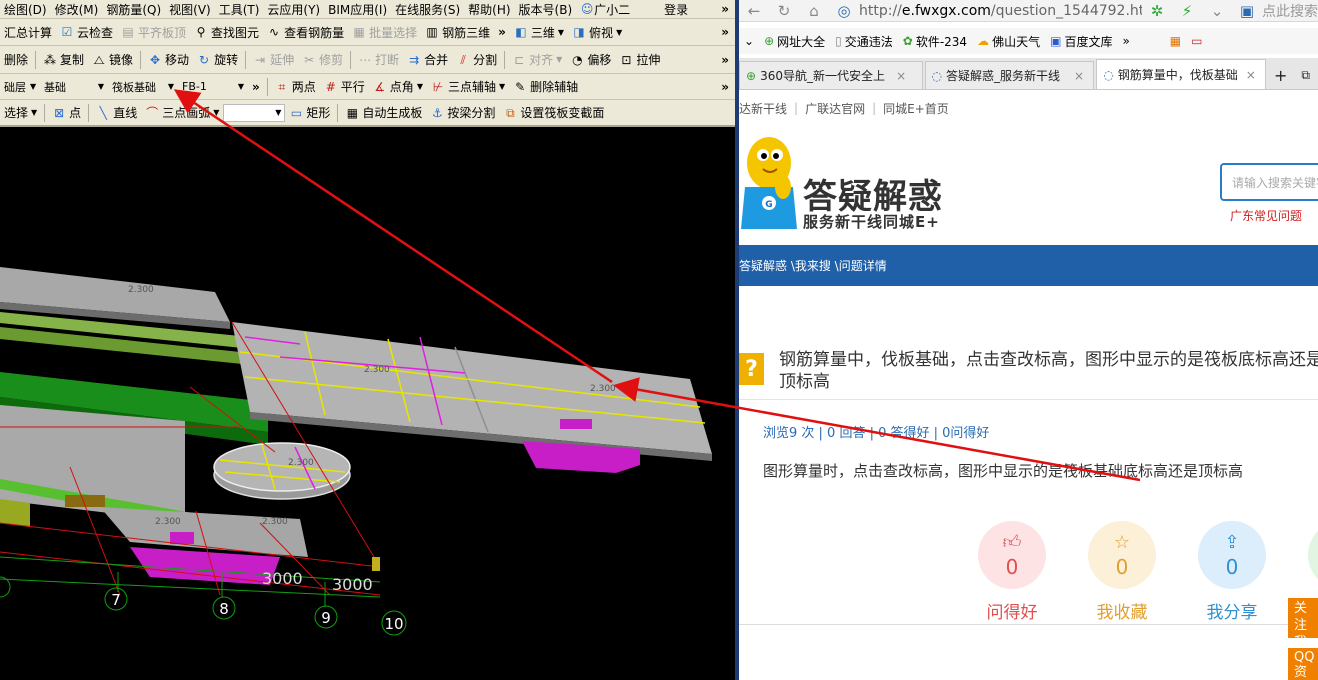  I want to click on auto-gen-slab-button: ▦ 自动生成板, so click(383, 113).